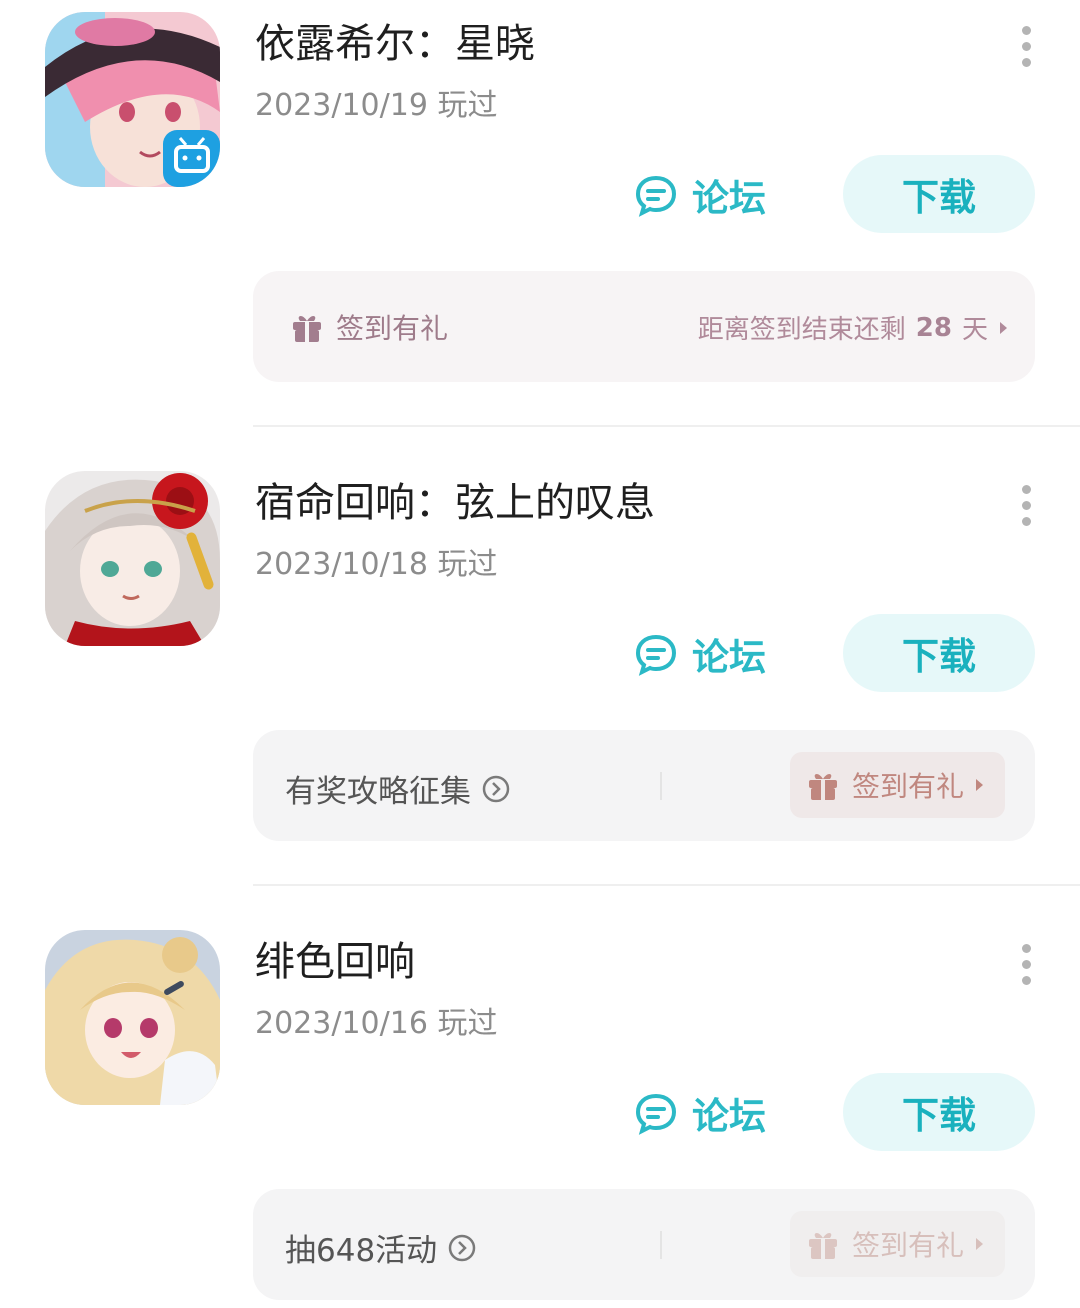  I want to click on countdown-days: 28, so click(933, 327).